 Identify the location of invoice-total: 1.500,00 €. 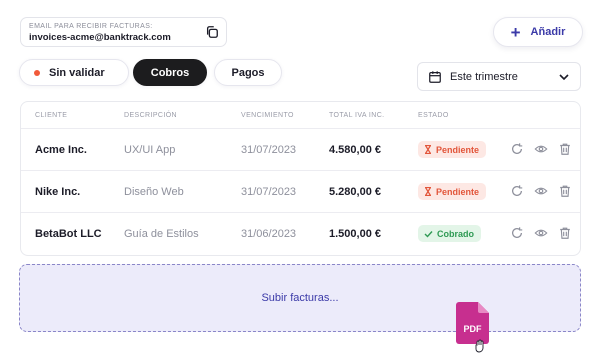
(355, 234).